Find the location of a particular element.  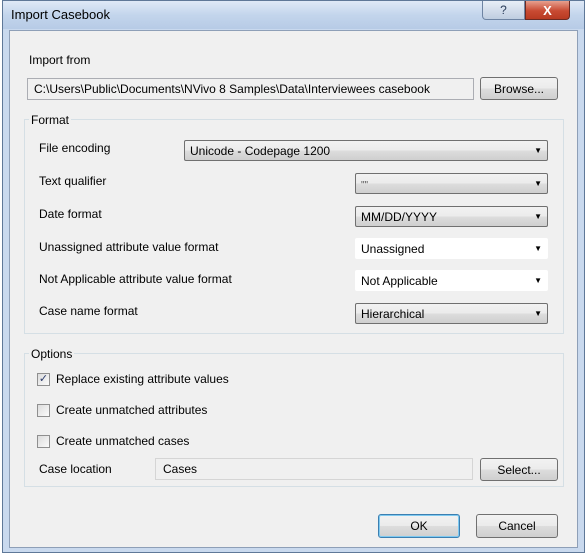

help-icon: ? is located at coordinates (503, 10).